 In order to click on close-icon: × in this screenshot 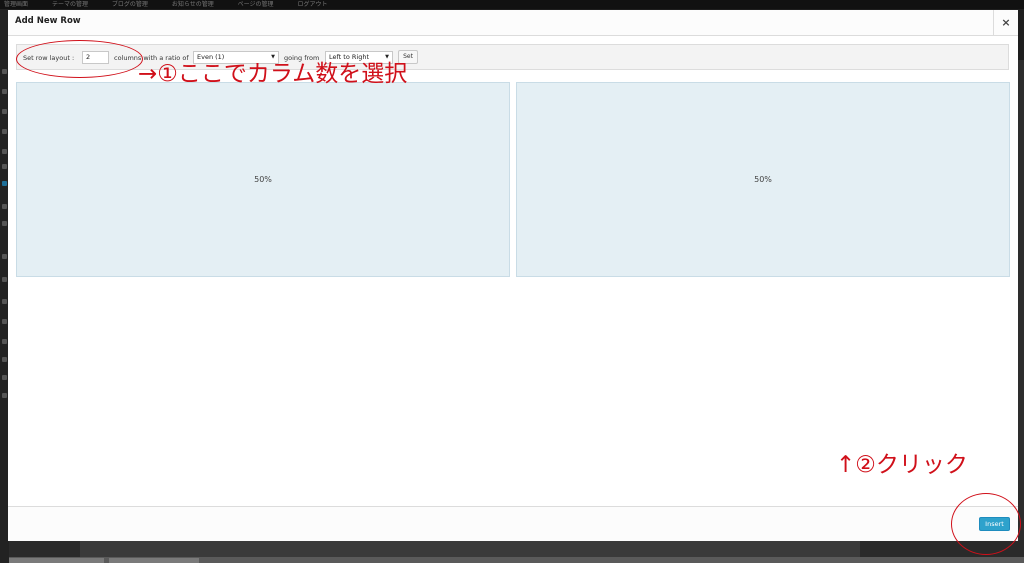, I will do `click(1006, 22)`.